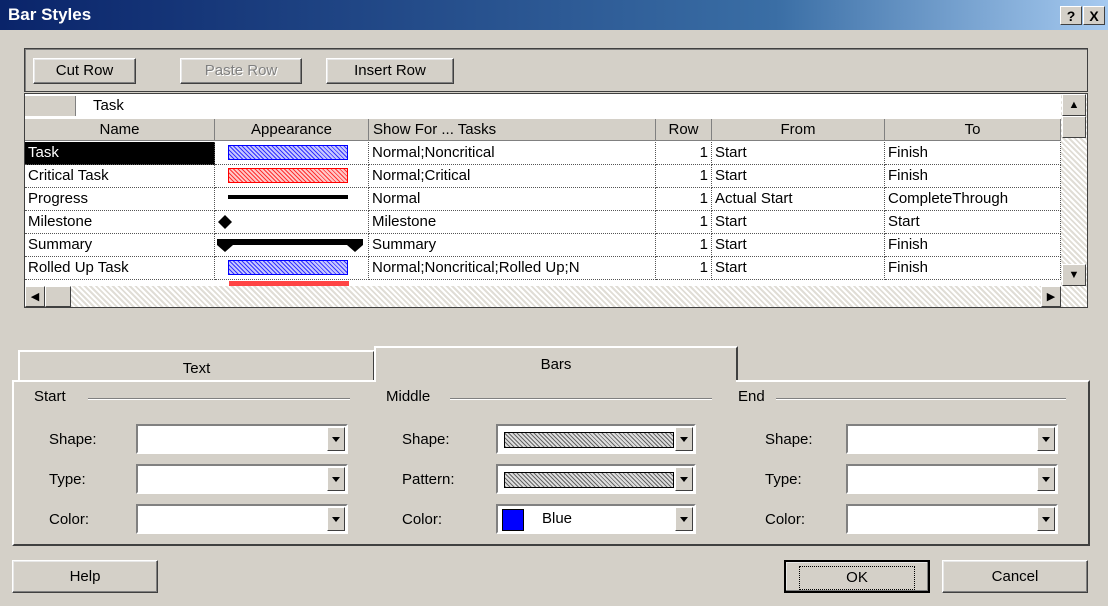 This screenshot has height=606, width=1108. I want to click on middle-shape-swatch, so click(589, 440).